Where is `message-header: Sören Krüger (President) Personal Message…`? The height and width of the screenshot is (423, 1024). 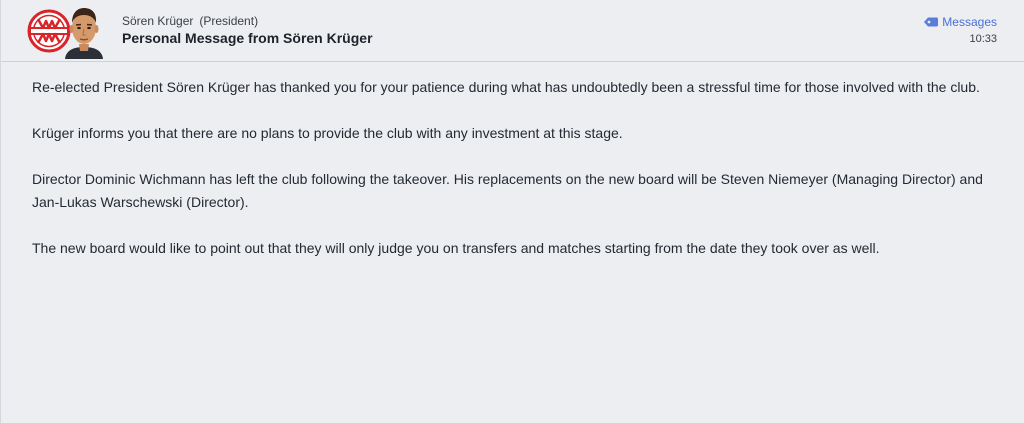
message-header: Sören Krüger (President) Personal Message… is located at coordinates (512, 31).